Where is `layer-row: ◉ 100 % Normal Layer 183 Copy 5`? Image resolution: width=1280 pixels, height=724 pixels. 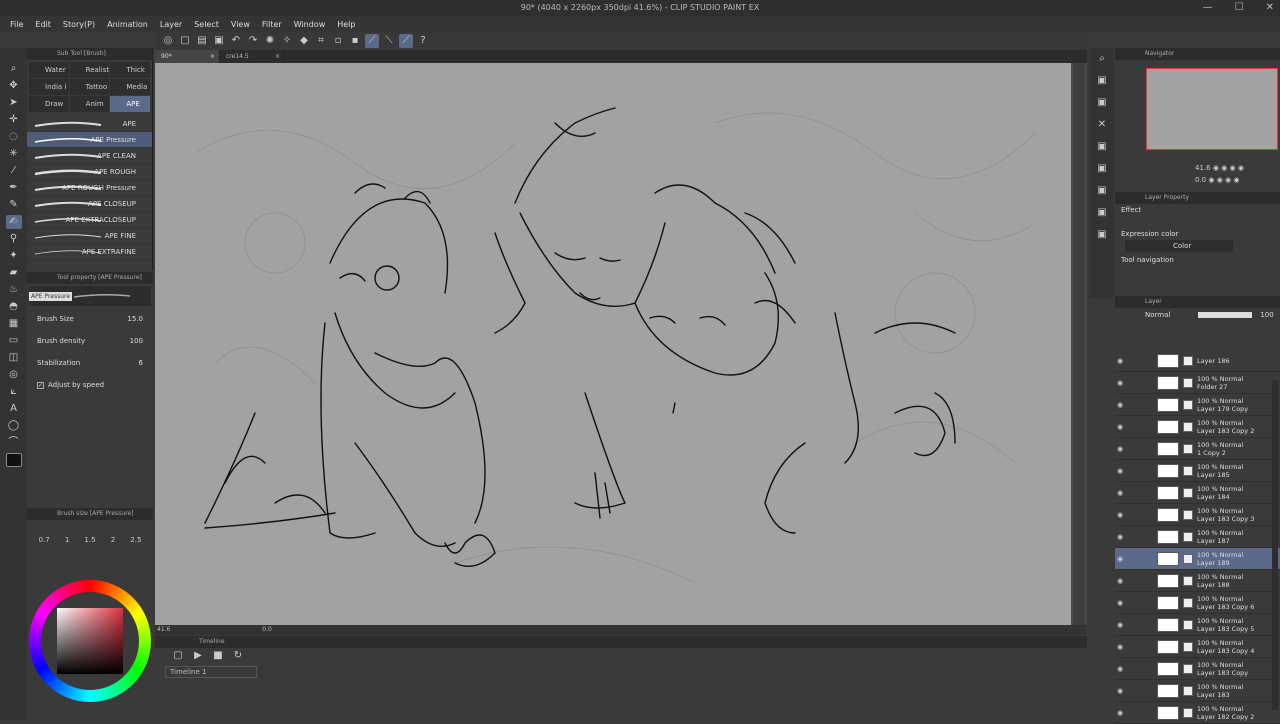 layer-row: ◉ 100 % Normal Layer 183 Copy 5 is located at coordinates (1197, 625).